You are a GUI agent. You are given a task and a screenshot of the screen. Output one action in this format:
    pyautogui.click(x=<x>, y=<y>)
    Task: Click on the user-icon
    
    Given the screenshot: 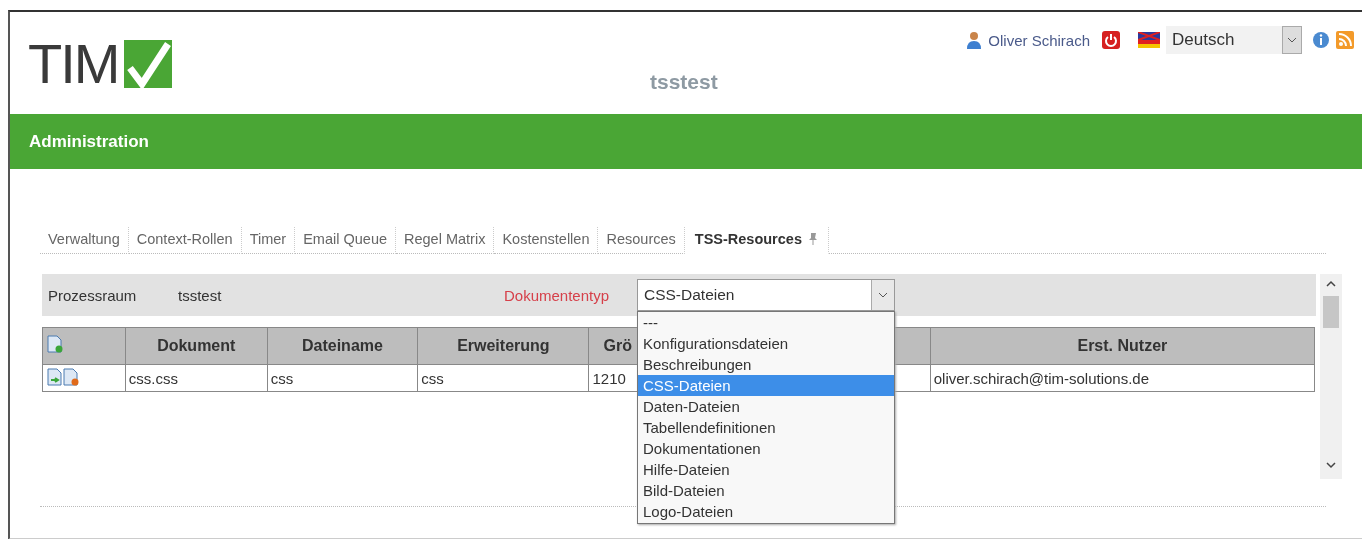 What is the action you would take?
    pyautogui.click(x=974, y=40)
    